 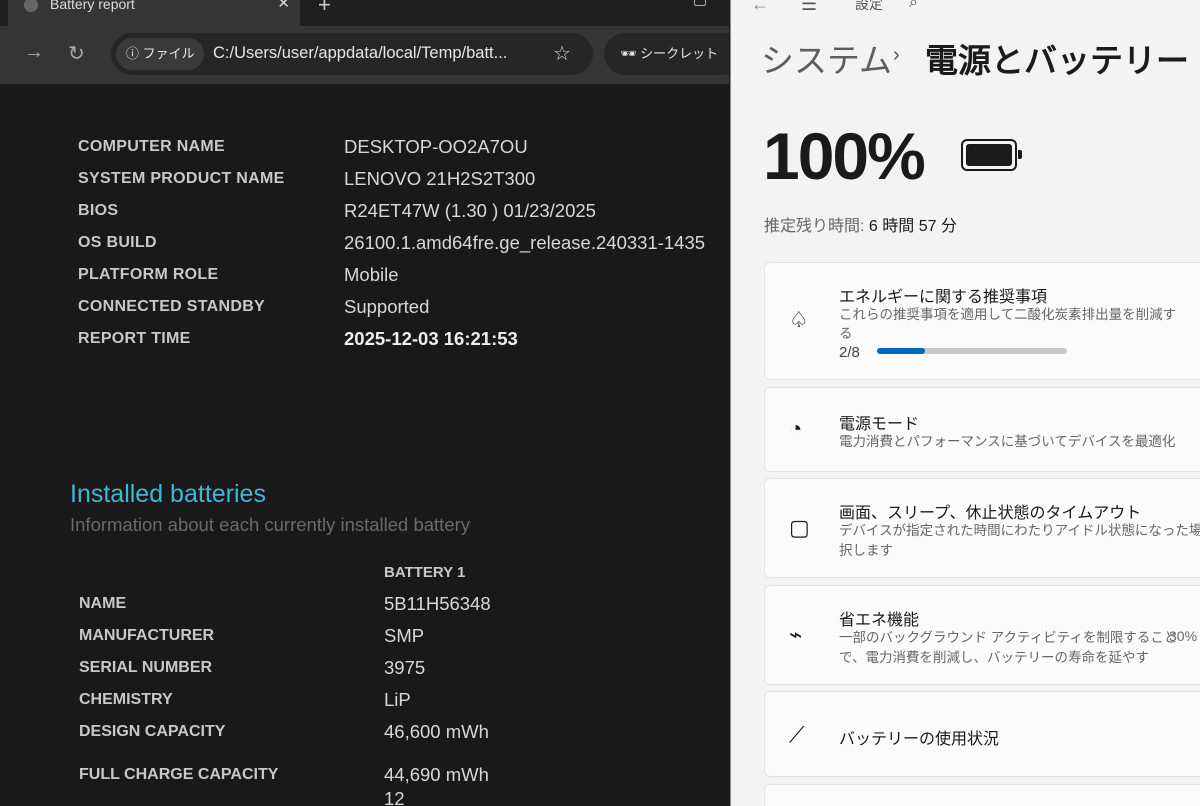 What do you see at coordinates (879, 424) in the screenshot?
I see `card-title: 電源モード` at bounding box center [879, 424].